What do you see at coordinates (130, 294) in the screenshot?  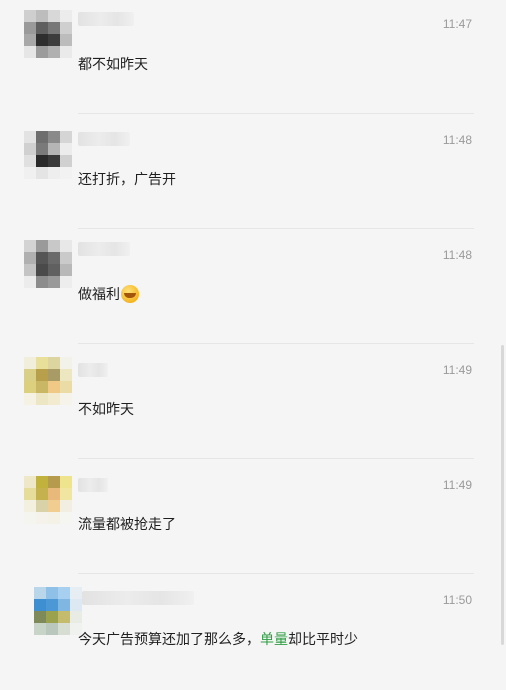 I see `grinning-sweat-emoji-icon` at bounding box center [130, 294].